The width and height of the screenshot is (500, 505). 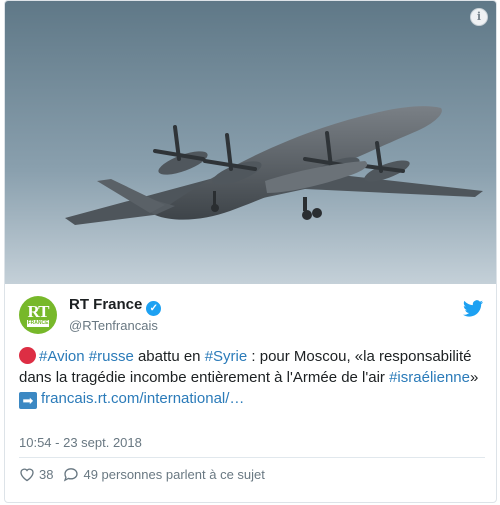 I want to click on author-handle: @RTenfrancais, so click(x=113, y=325).